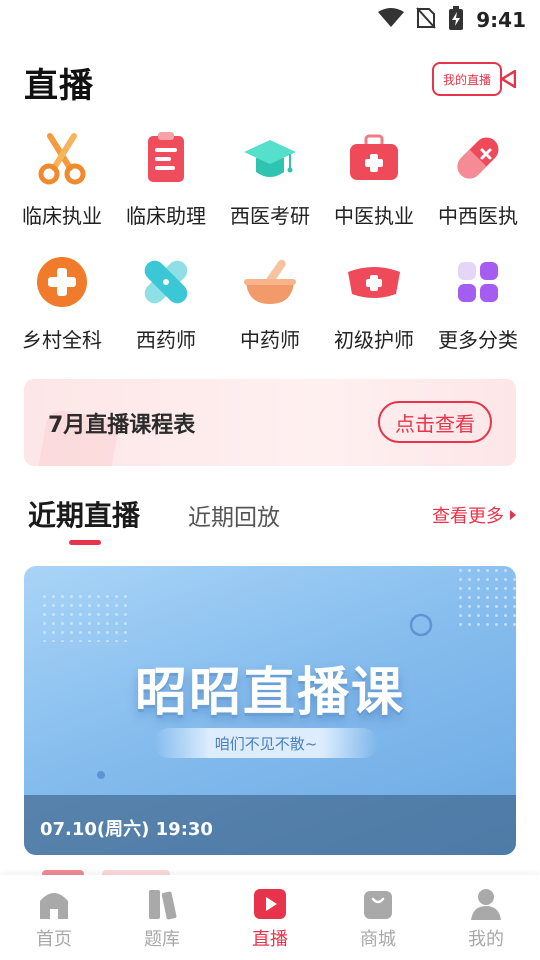 The image size is (540, 960). What do you see at coordinates (122, 425) in the screenshot?
I see `banner-title: 7月直播课程表` at bounding box center [122, 425].